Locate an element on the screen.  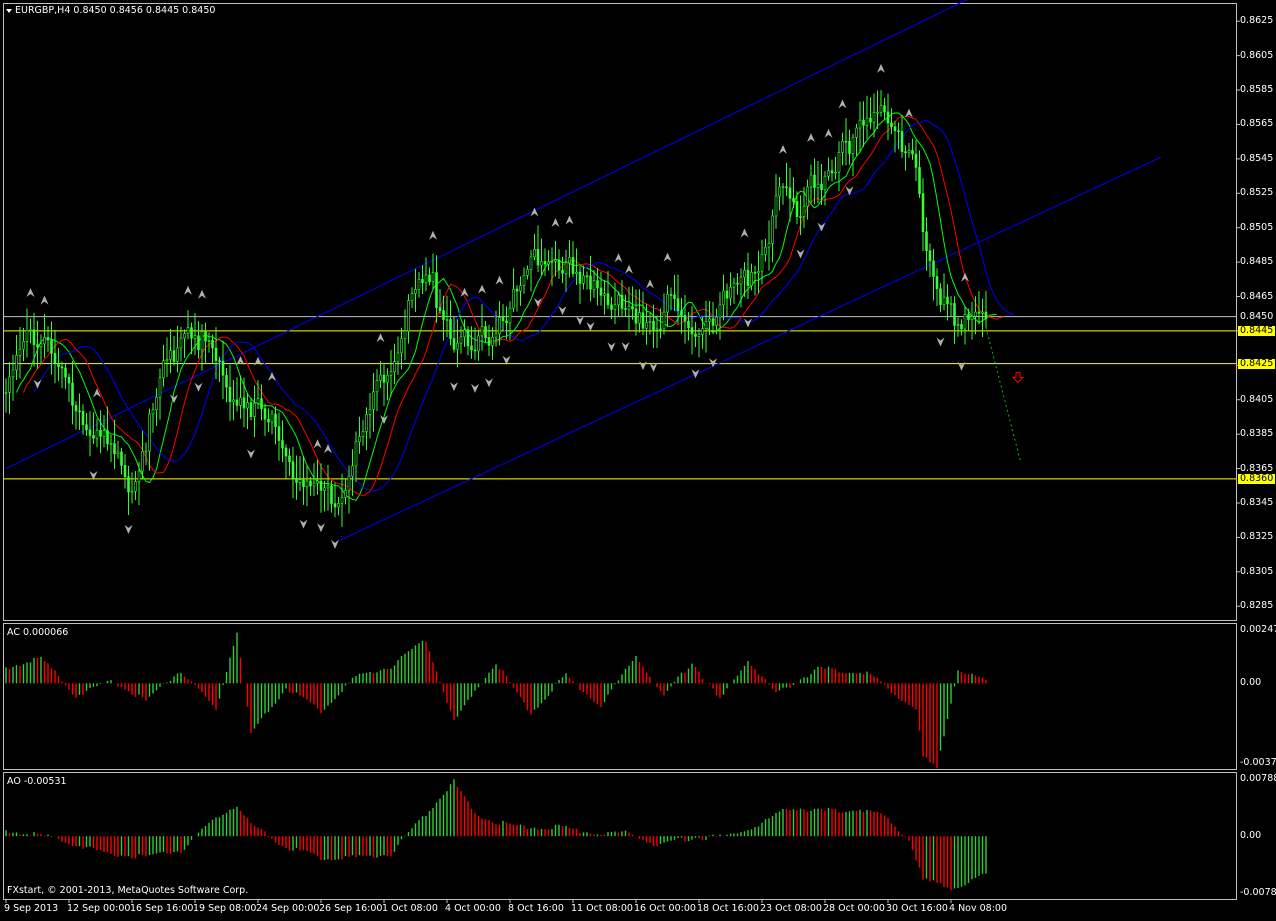
time-tick-label: 9 Sep 2013 is located at coordinates (31, 908).